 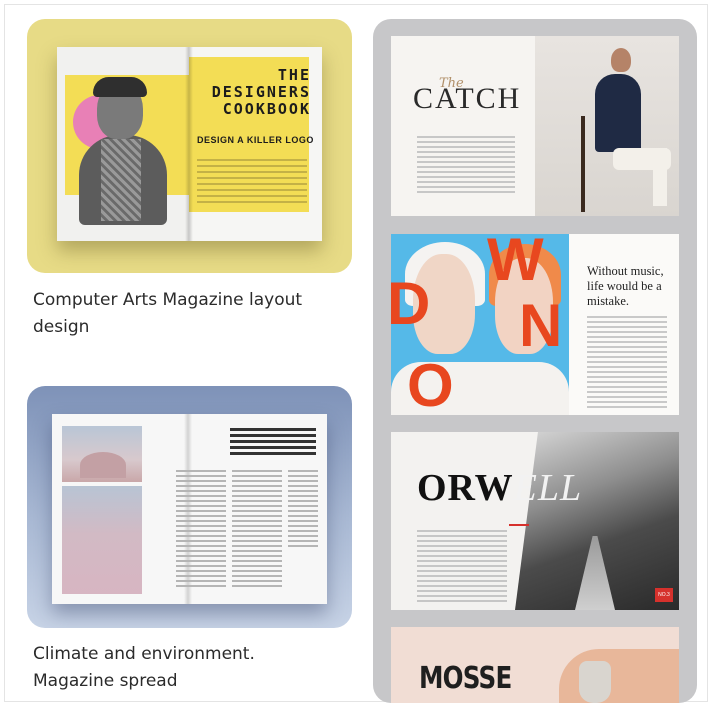 What do you see at coordinates (183, 668) in the screenshot?
I see `pin-caption-climate: Climate and environment. Magazine spread` at bounding box center [183, 668].